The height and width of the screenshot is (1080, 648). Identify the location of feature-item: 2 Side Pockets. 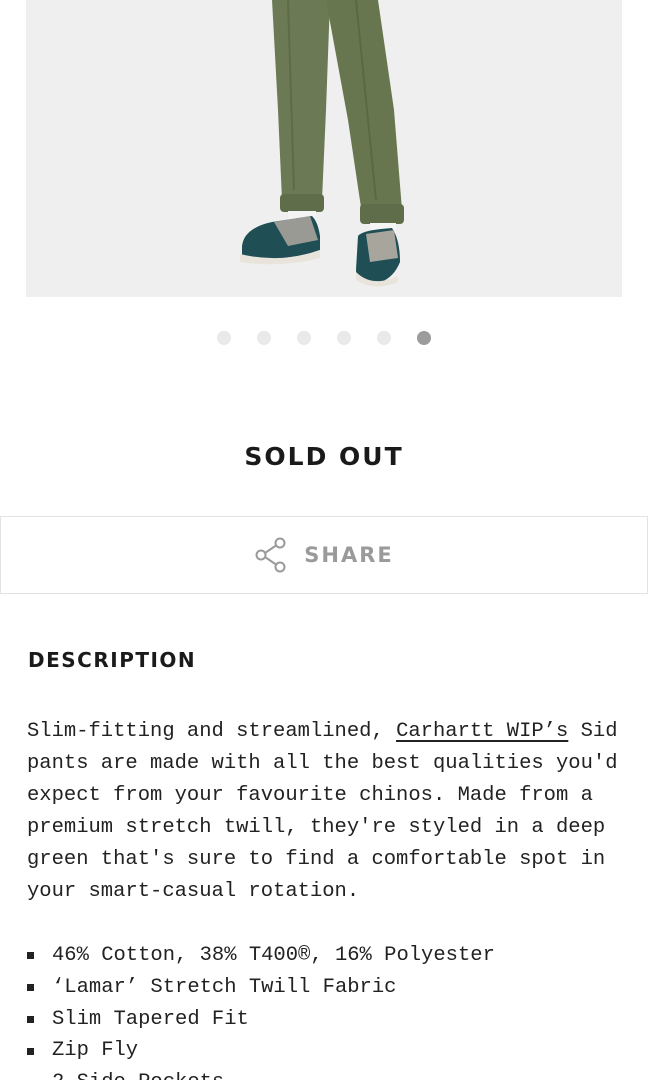
(261, 1073).